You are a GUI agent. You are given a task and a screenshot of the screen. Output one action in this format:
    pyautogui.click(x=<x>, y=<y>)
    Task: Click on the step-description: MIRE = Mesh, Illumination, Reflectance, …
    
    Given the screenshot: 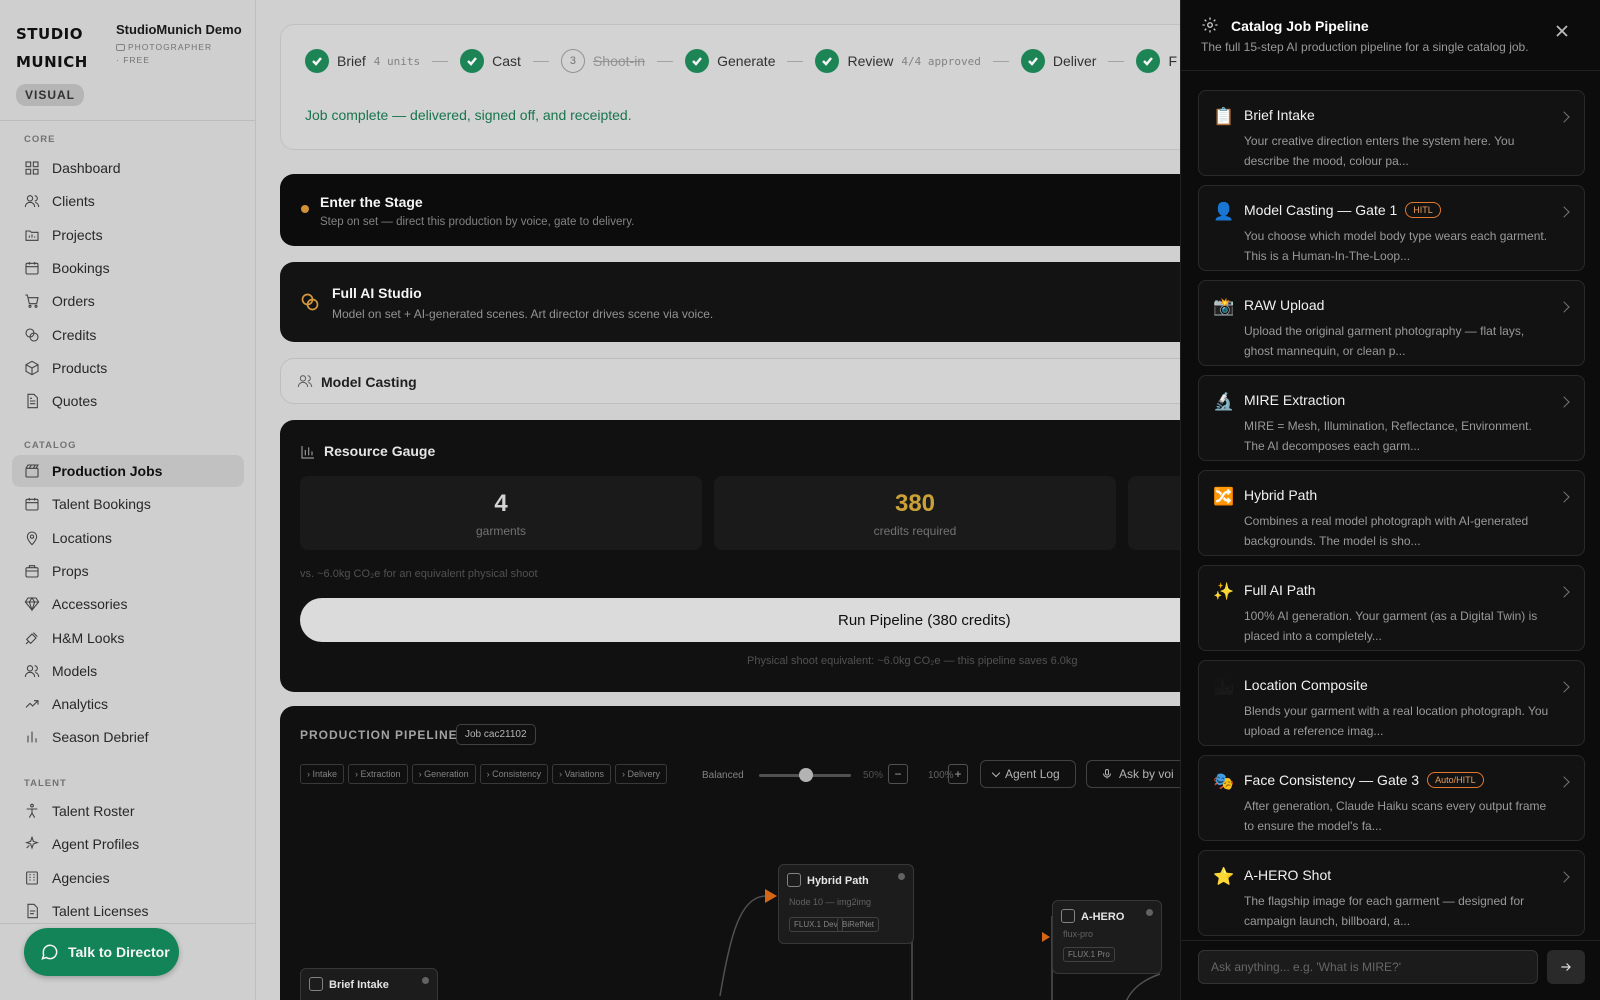 What is the action you would take?
    pyautogui.click(x=1388, y=436)
    